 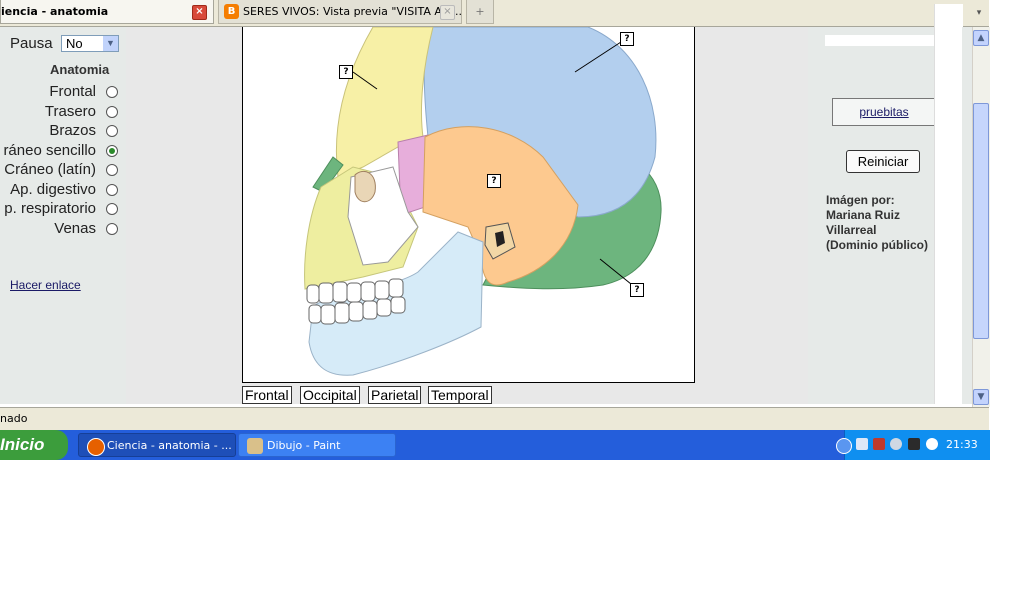 What do you see at coordinates (14, 418) in the screenshot?
I see `status-text: nado` at bounding box center [14, 418].